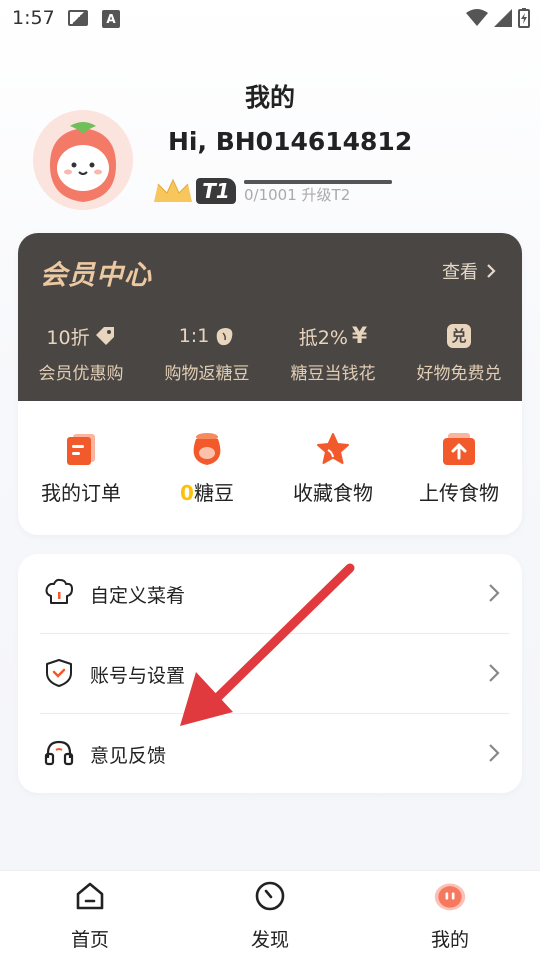  Describe the element at coordinates (269, 97) in the screenshot. I see `page-title: 我的` at that location.